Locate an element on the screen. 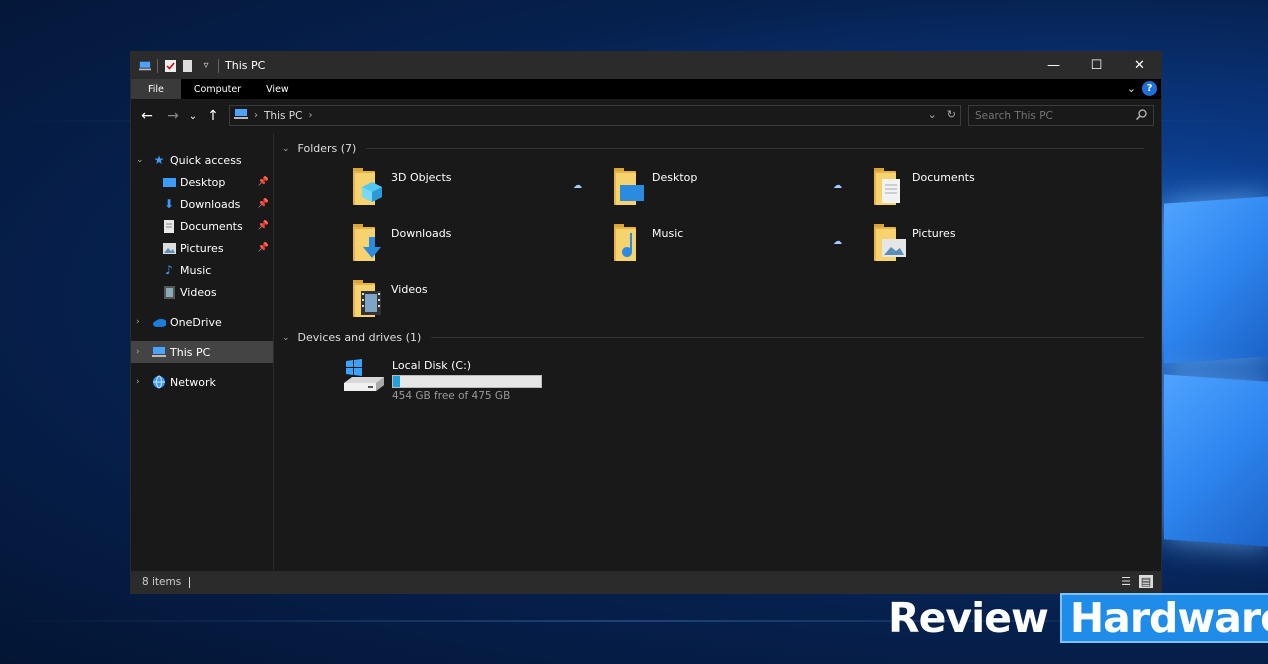 This screenshot has height=664, width=1268. sidebar-item-label: This PC is located at coordinates (190, 352).